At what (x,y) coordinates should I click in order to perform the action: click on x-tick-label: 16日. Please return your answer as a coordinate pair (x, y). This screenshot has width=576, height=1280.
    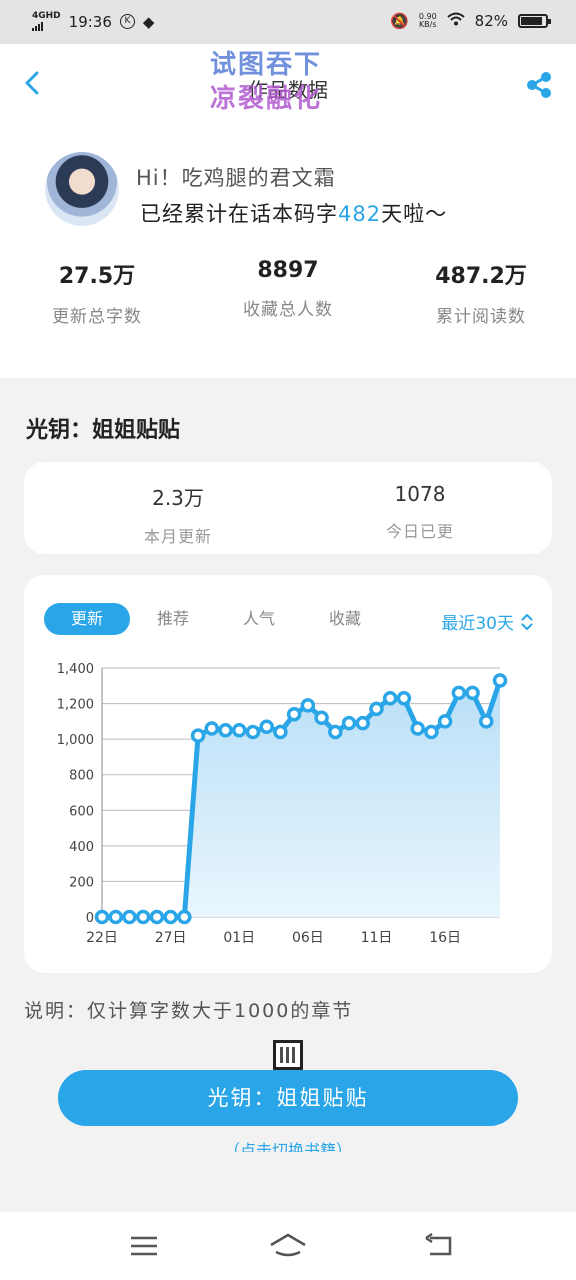
    Looking at the image, I should click on (445, 938).